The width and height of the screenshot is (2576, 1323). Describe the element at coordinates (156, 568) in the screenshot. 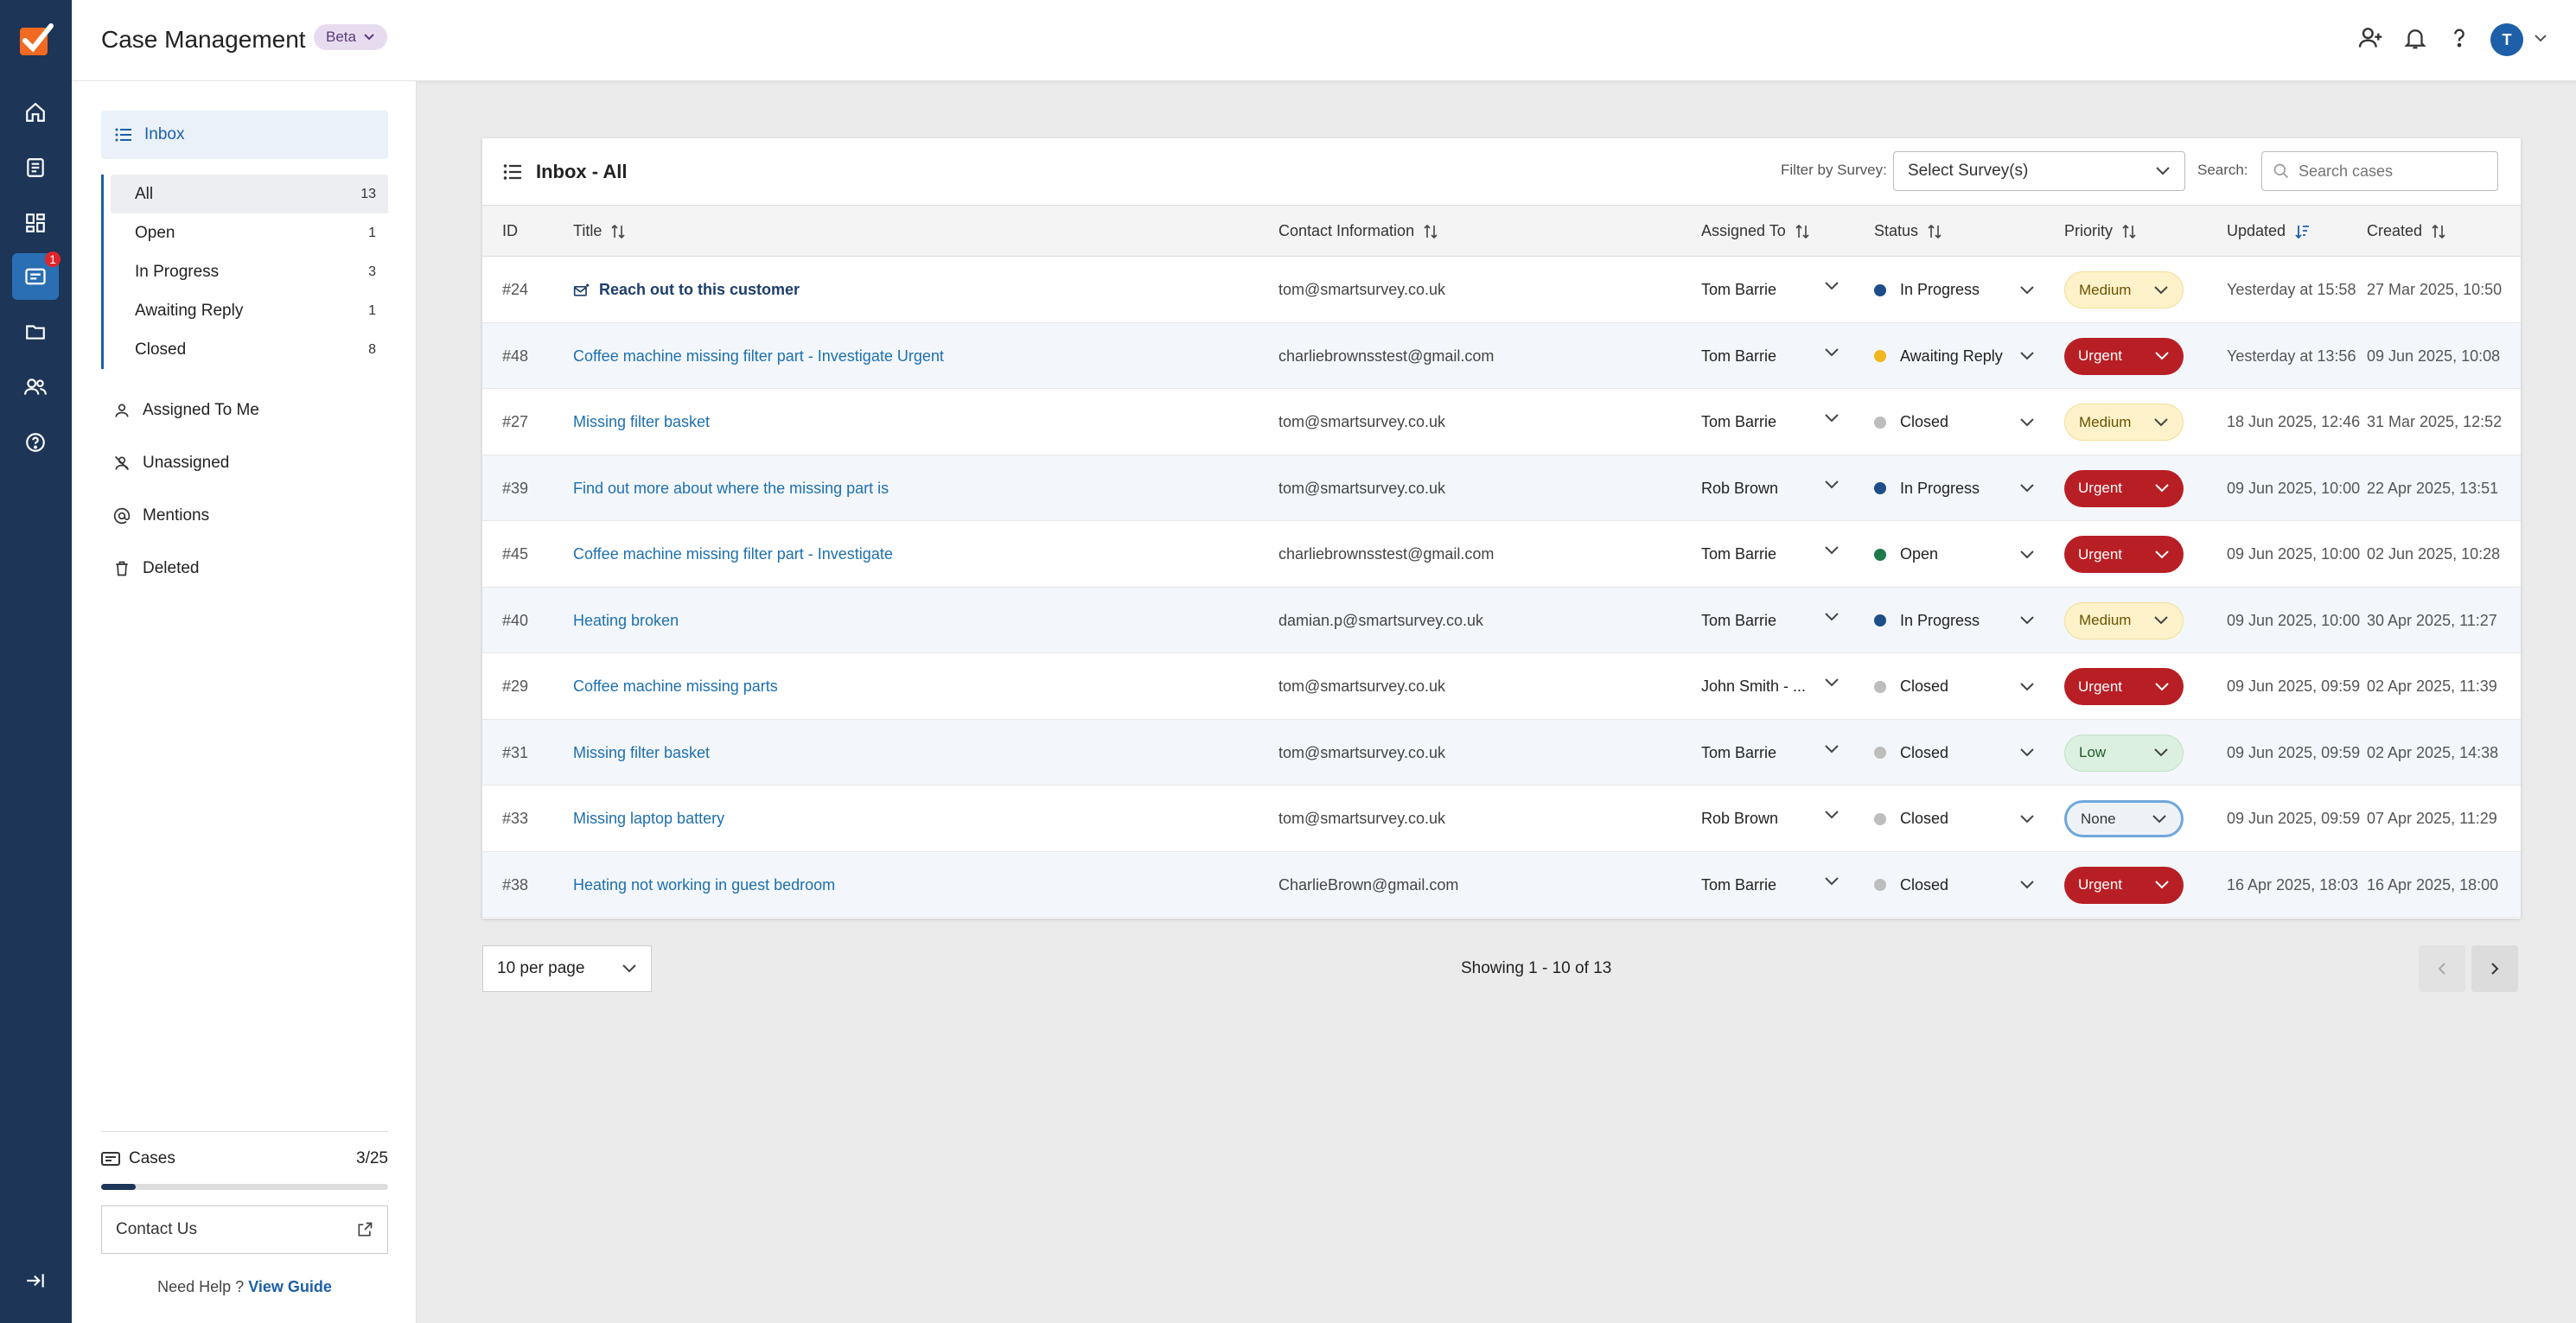

I see `sidebar-item-deleted: Deleted` at that location.